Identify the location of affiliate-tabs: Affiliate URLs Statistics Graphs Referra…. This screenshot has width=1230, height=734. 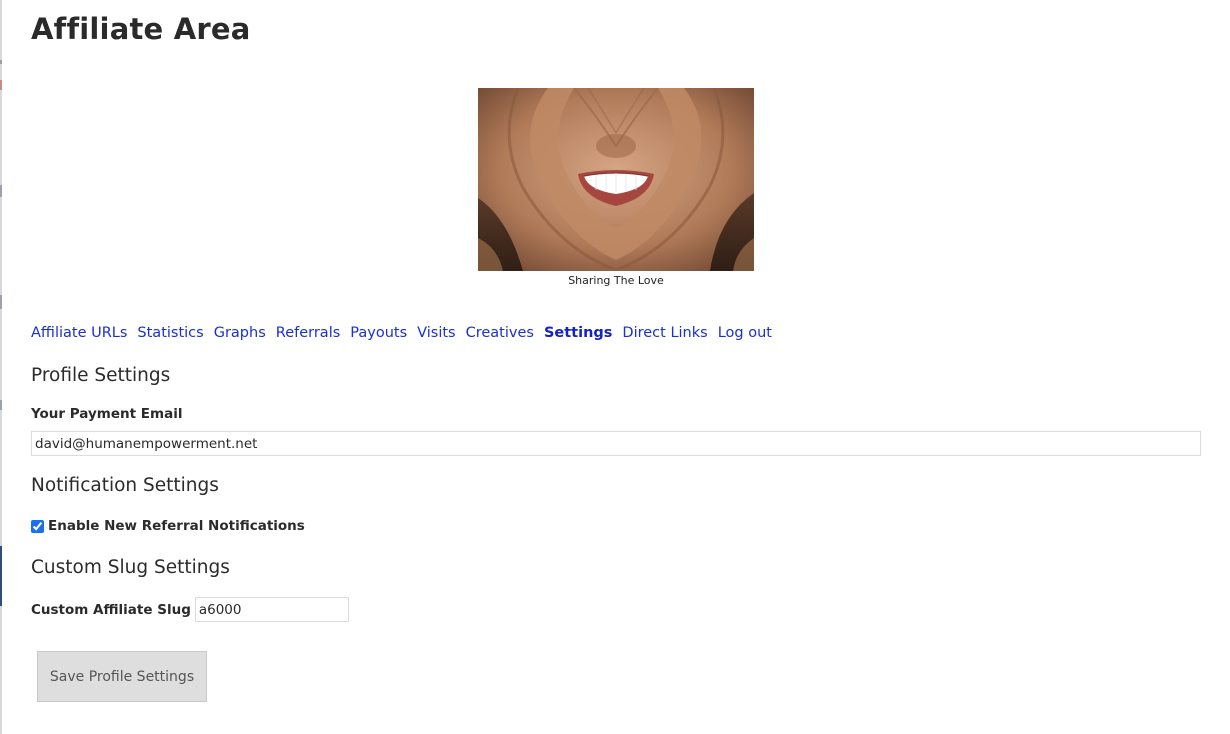
(401, 333).